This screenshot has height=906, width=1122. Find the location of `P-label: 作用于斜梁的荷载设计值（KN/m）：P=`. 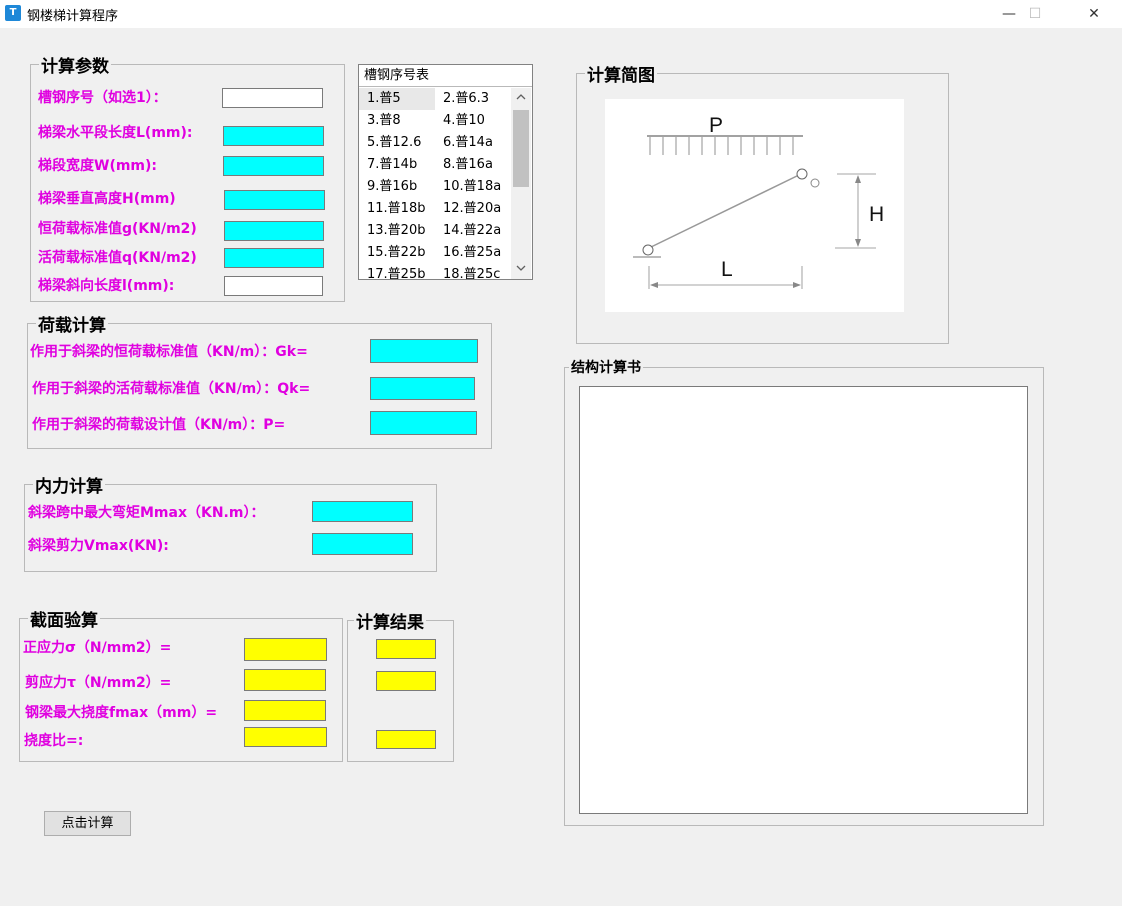

P-label: 作用于斜梁的荷载设计值（KN/m）：P= is located at coordinates (159, 425).